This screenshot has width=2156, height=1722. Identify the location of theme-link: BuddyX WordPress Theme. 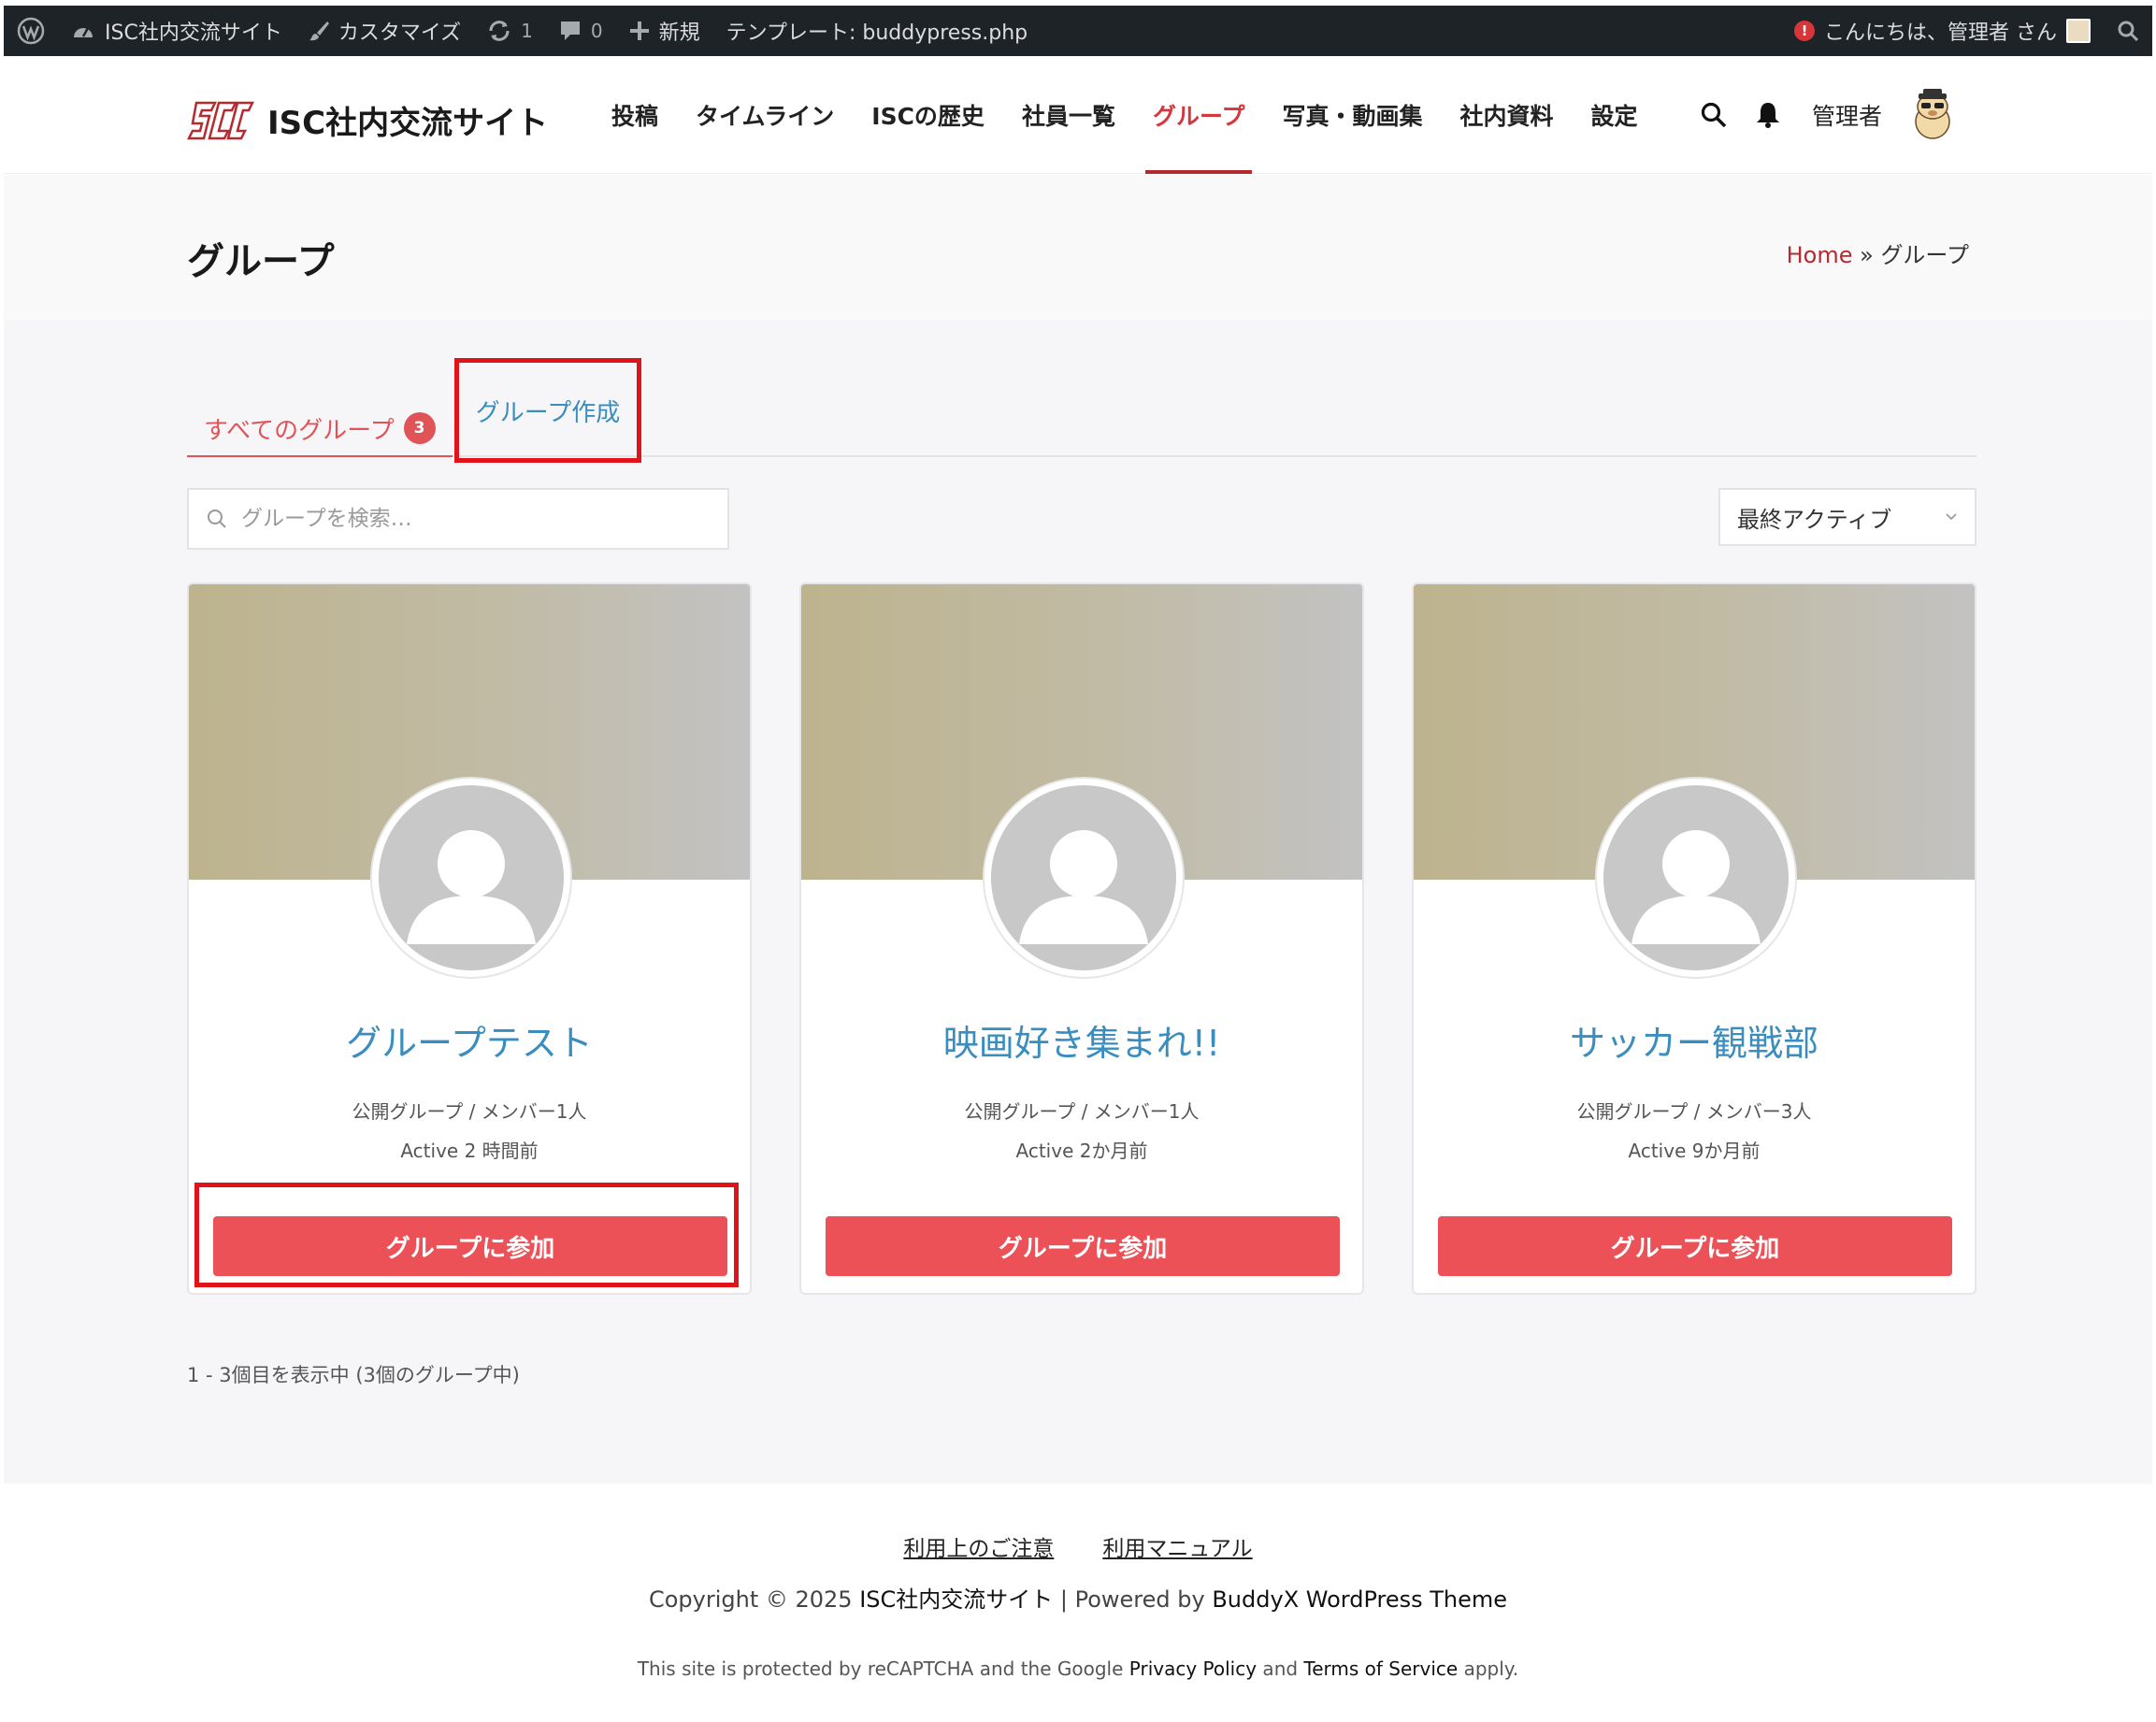
(1360, 1600).